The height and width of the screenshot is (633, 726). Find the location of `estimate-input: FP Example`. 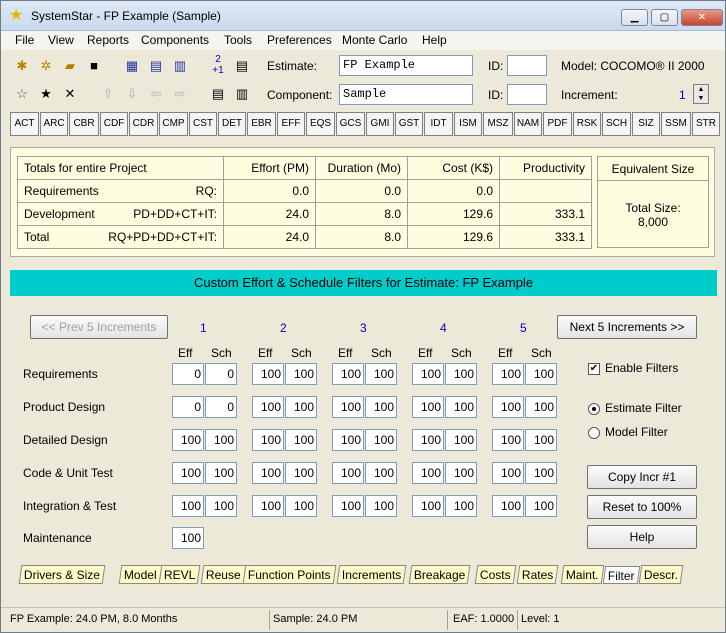

estimate-input: FP Example is located at coordinates (406, 65).